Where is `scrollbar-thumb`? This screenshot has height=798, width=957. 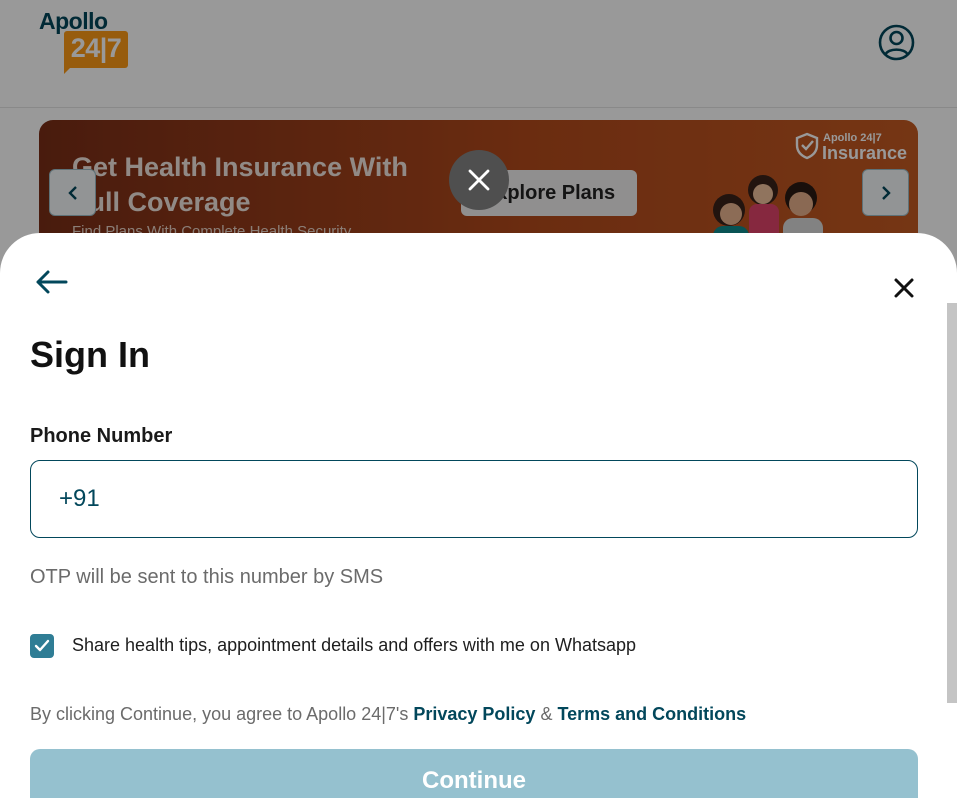
scrollbar-thumb is located at coordinates (952, 503).